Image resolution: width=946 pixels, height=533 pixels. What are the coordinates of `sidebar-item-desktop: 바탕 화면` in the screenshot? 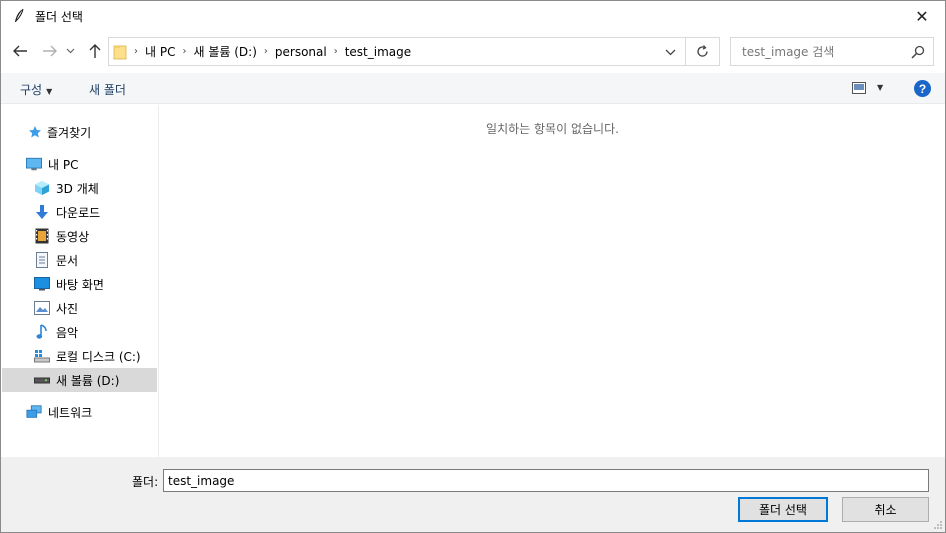 It's located at (79, 284).